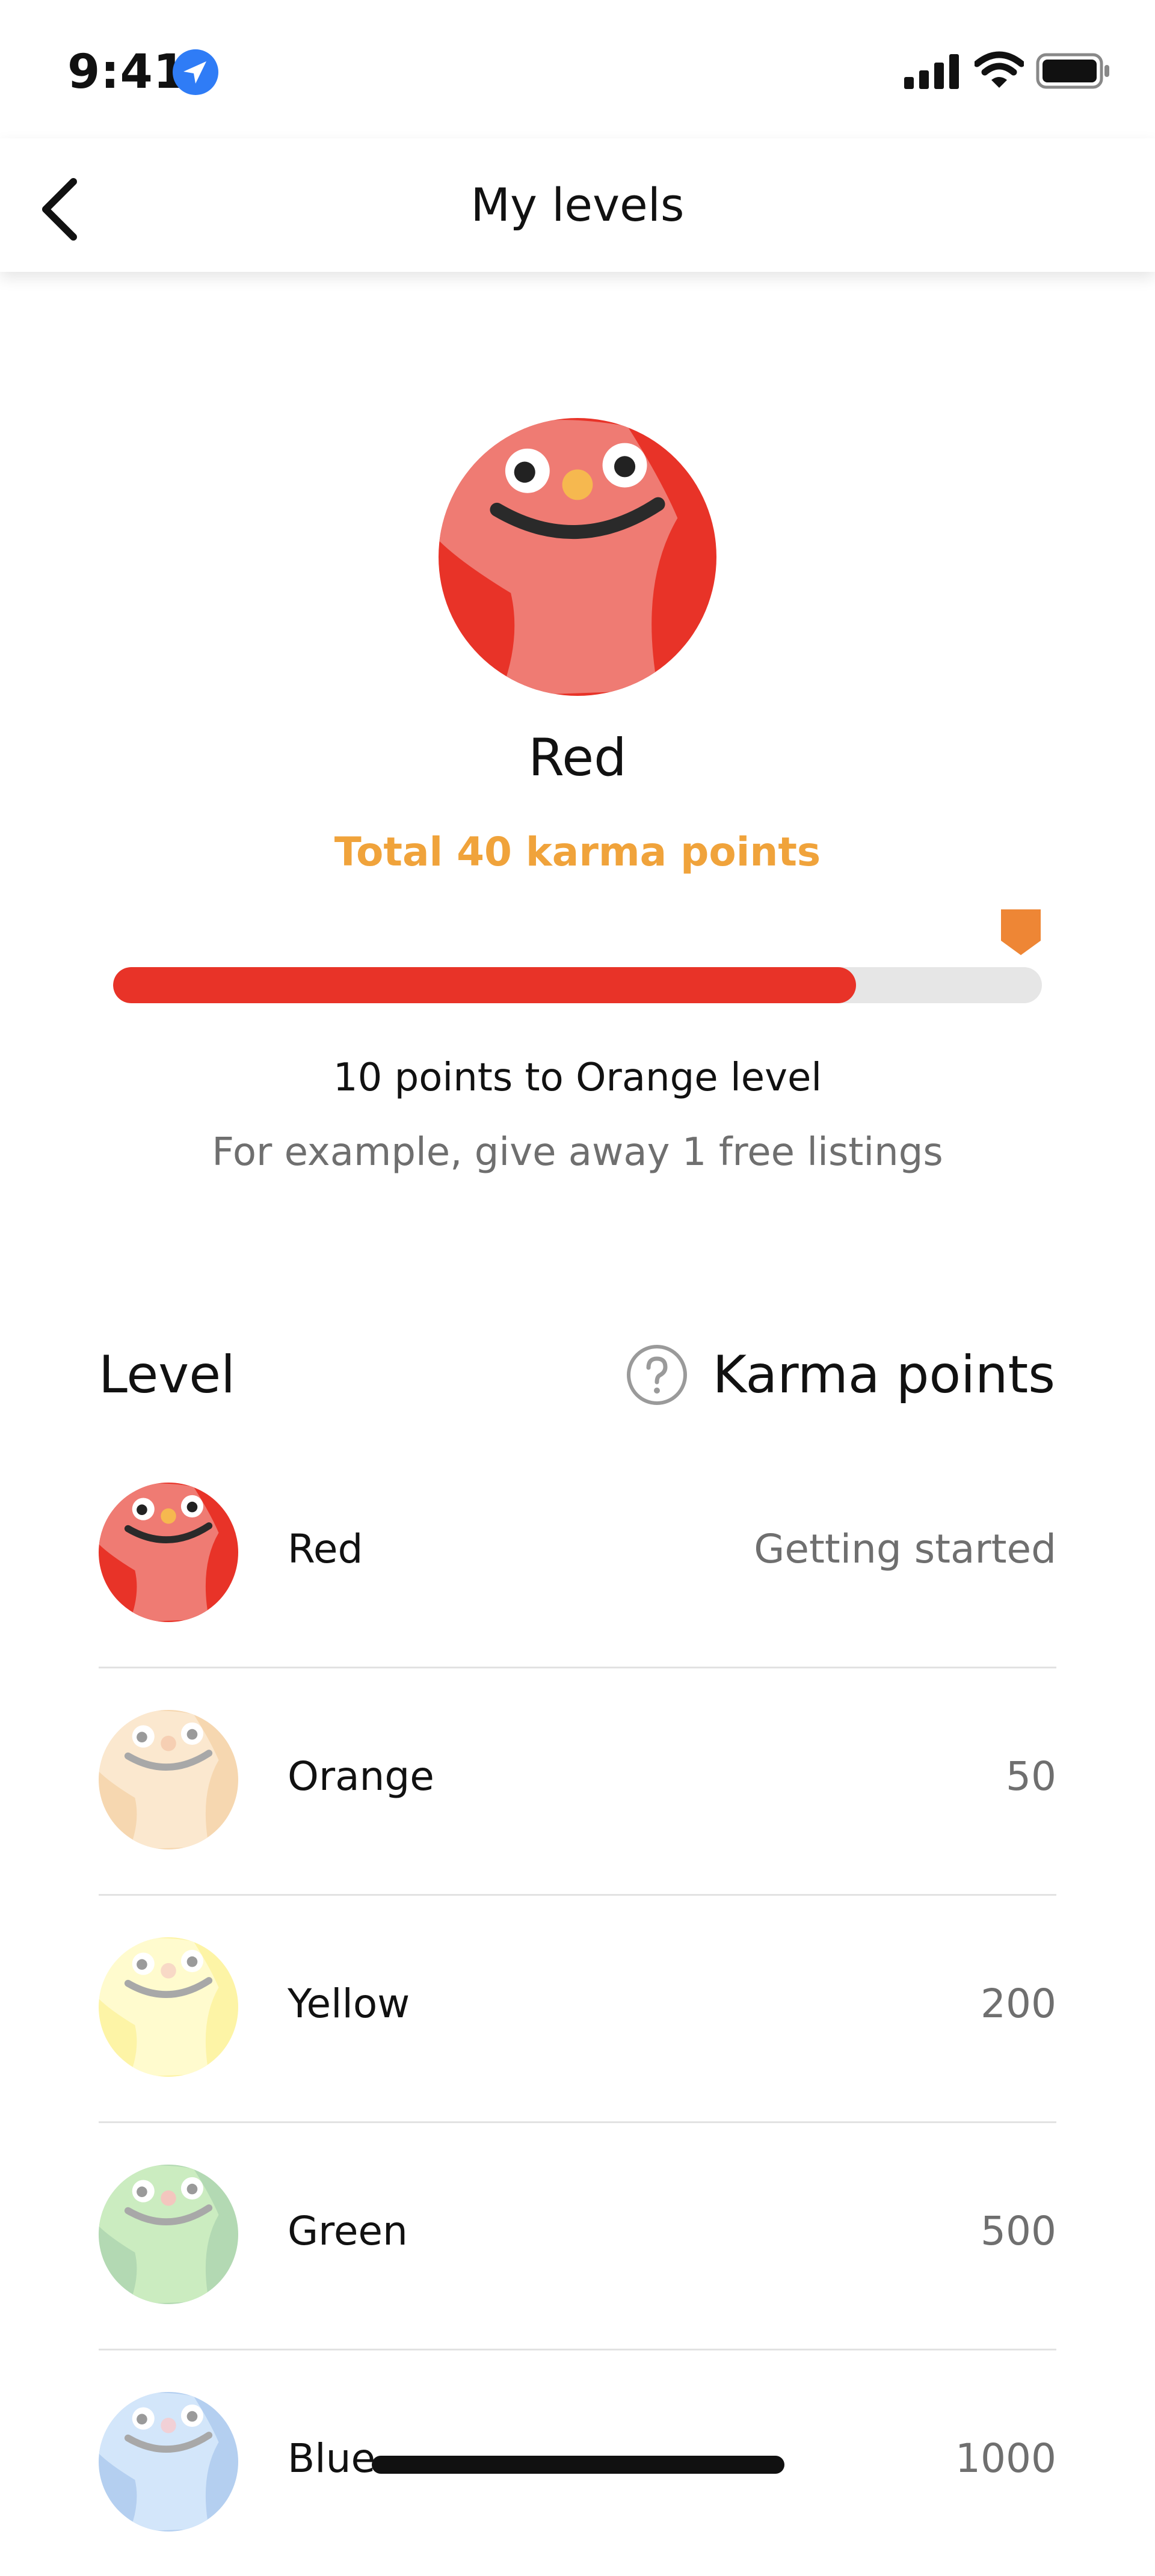  What do you see at coordinates (1021, 932) in the screenshot?
I see `next-level-marker-icon` at bounding box center [1021, 932].